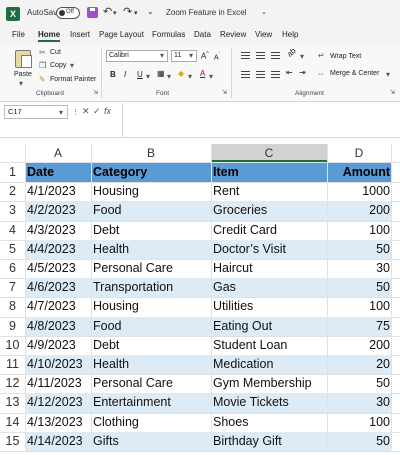 This screenshot has height=455, width=400. What do you see at coordinates (181, 73) in the screenshot?
I see `fill-color-icon: ◆` at bounding box center [181, 73].